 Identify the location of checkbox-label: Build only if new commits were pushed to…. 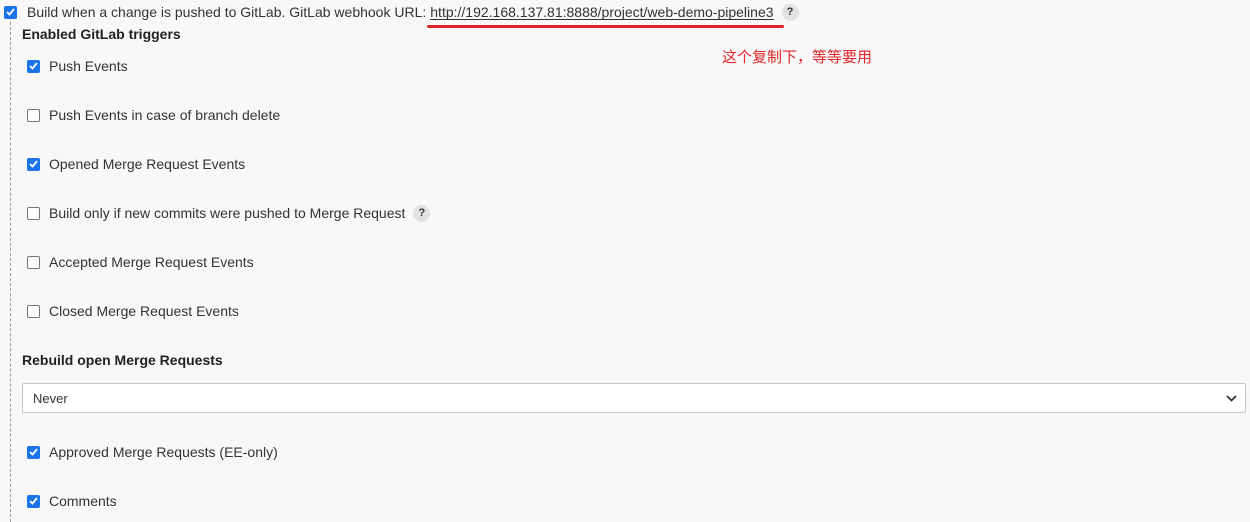
(227, 213).